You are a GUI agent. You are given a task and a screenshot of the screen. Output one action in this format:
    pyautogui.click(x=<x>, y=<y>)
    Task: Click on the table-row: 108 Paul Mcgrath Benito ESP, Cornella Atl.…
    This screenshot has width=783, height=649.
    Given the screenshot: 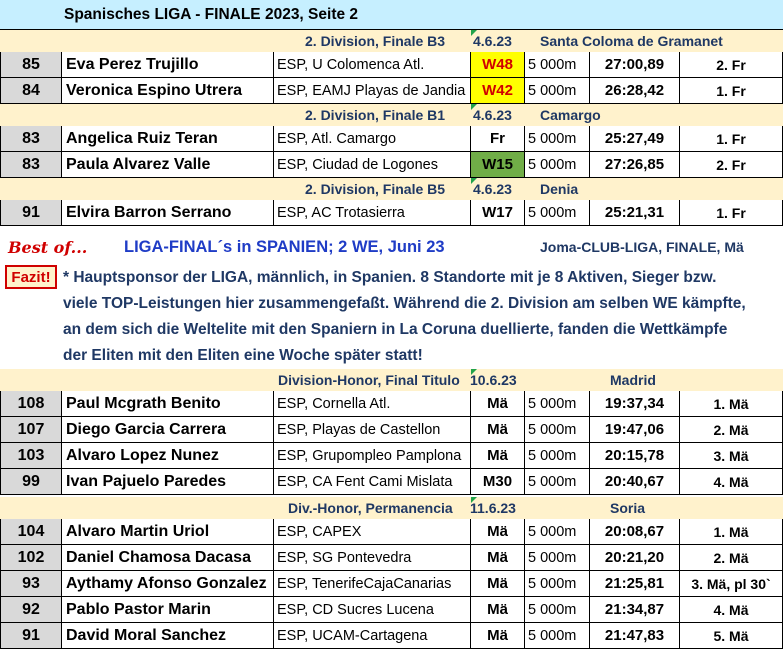 What is the action you would take?
    pyautogui.click(x=391, y=404)
    